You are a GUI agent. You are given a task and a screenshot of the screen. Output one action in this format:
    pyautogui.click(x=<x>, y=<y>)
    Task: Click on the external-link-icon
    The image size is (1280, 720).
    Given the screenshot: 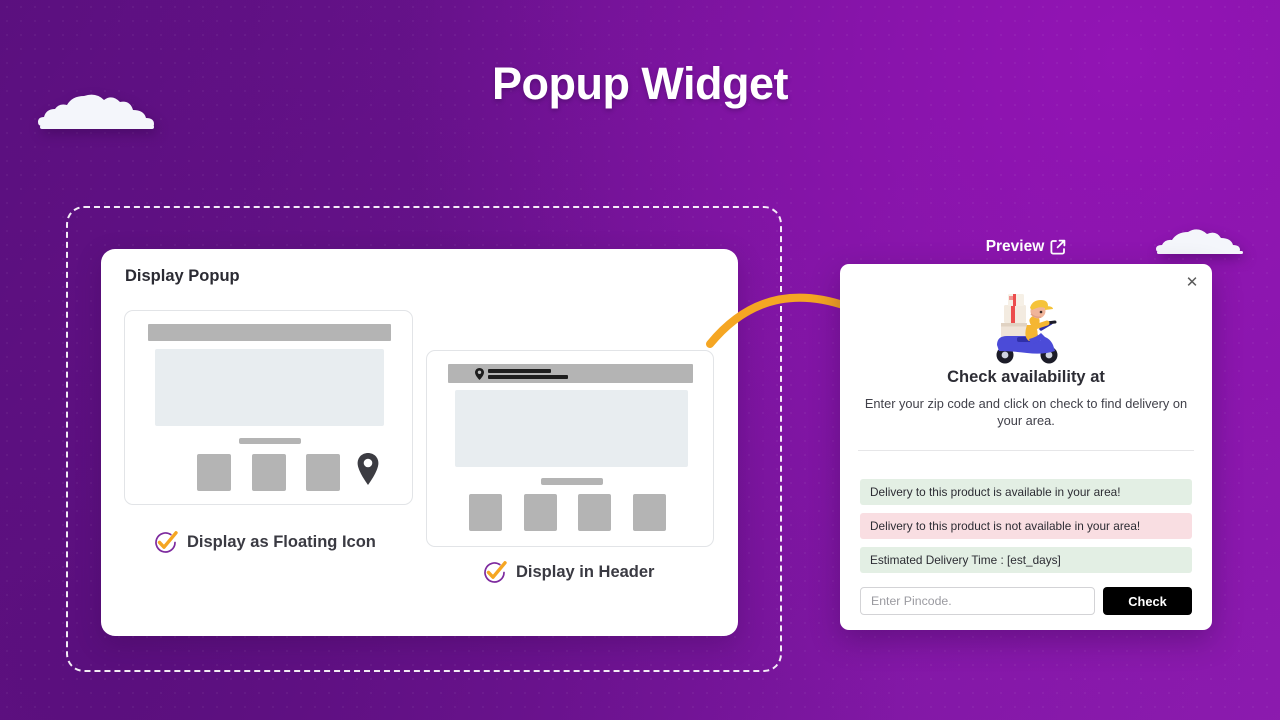 What is the action you would take?
    pyautogui.click(x=1058, y=247)
    